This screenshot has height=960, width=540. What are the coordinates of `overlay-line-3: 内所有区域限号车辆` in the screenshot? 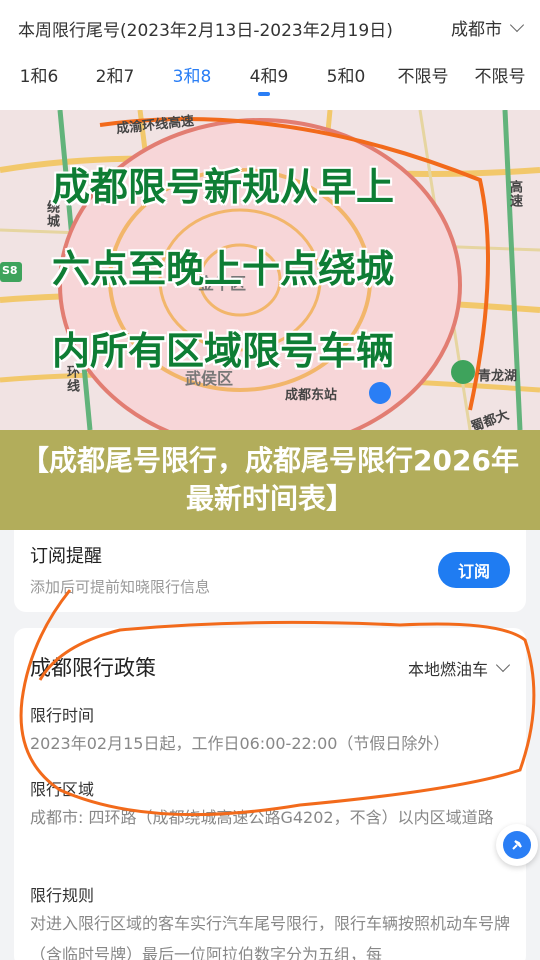 It's located at (223, 351).